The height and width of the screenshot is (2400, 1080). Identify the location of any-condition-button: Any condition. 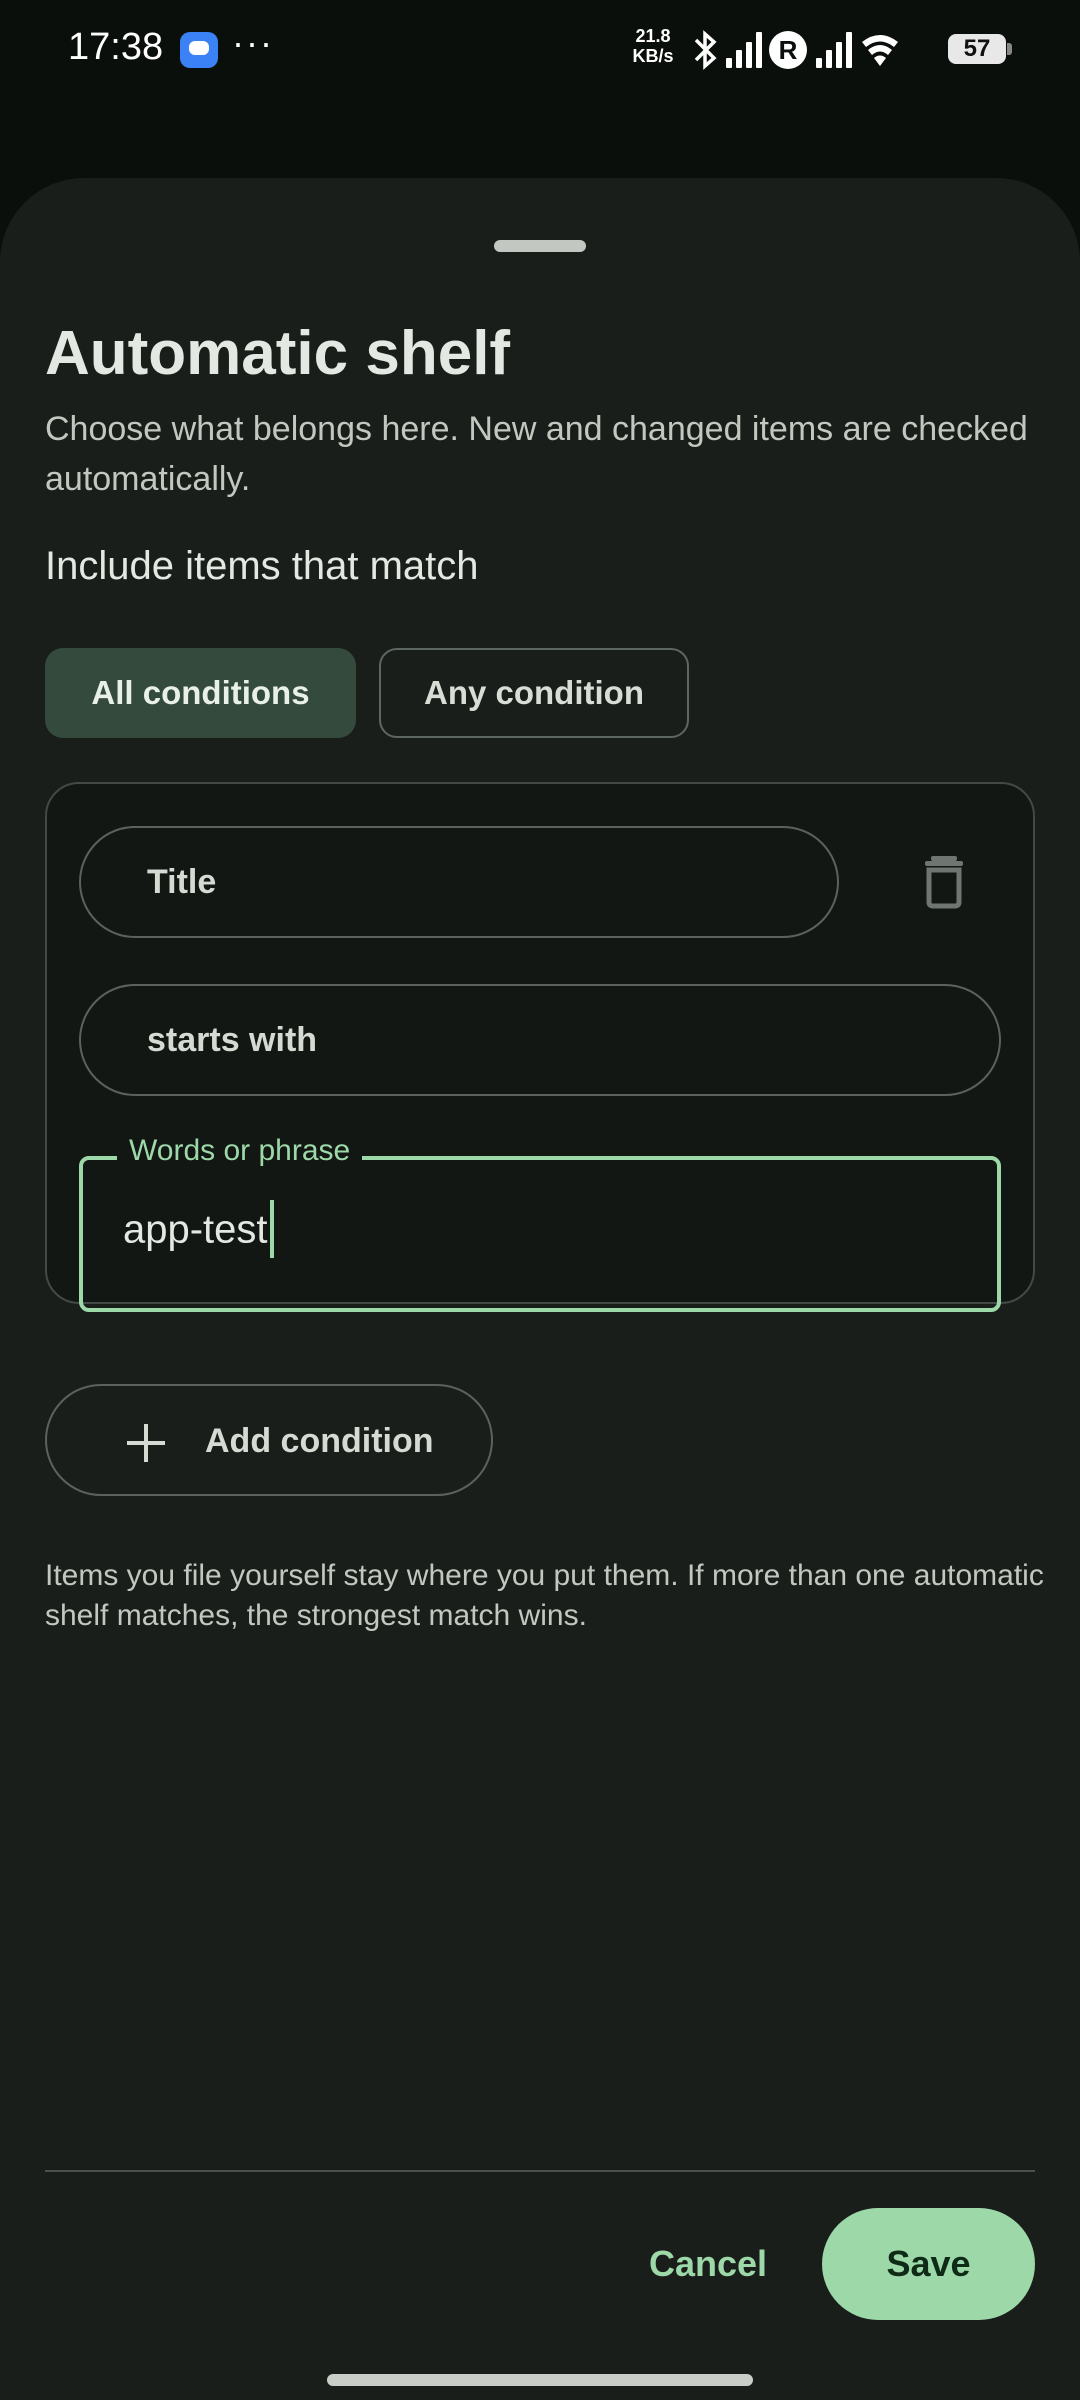
(534, 693).